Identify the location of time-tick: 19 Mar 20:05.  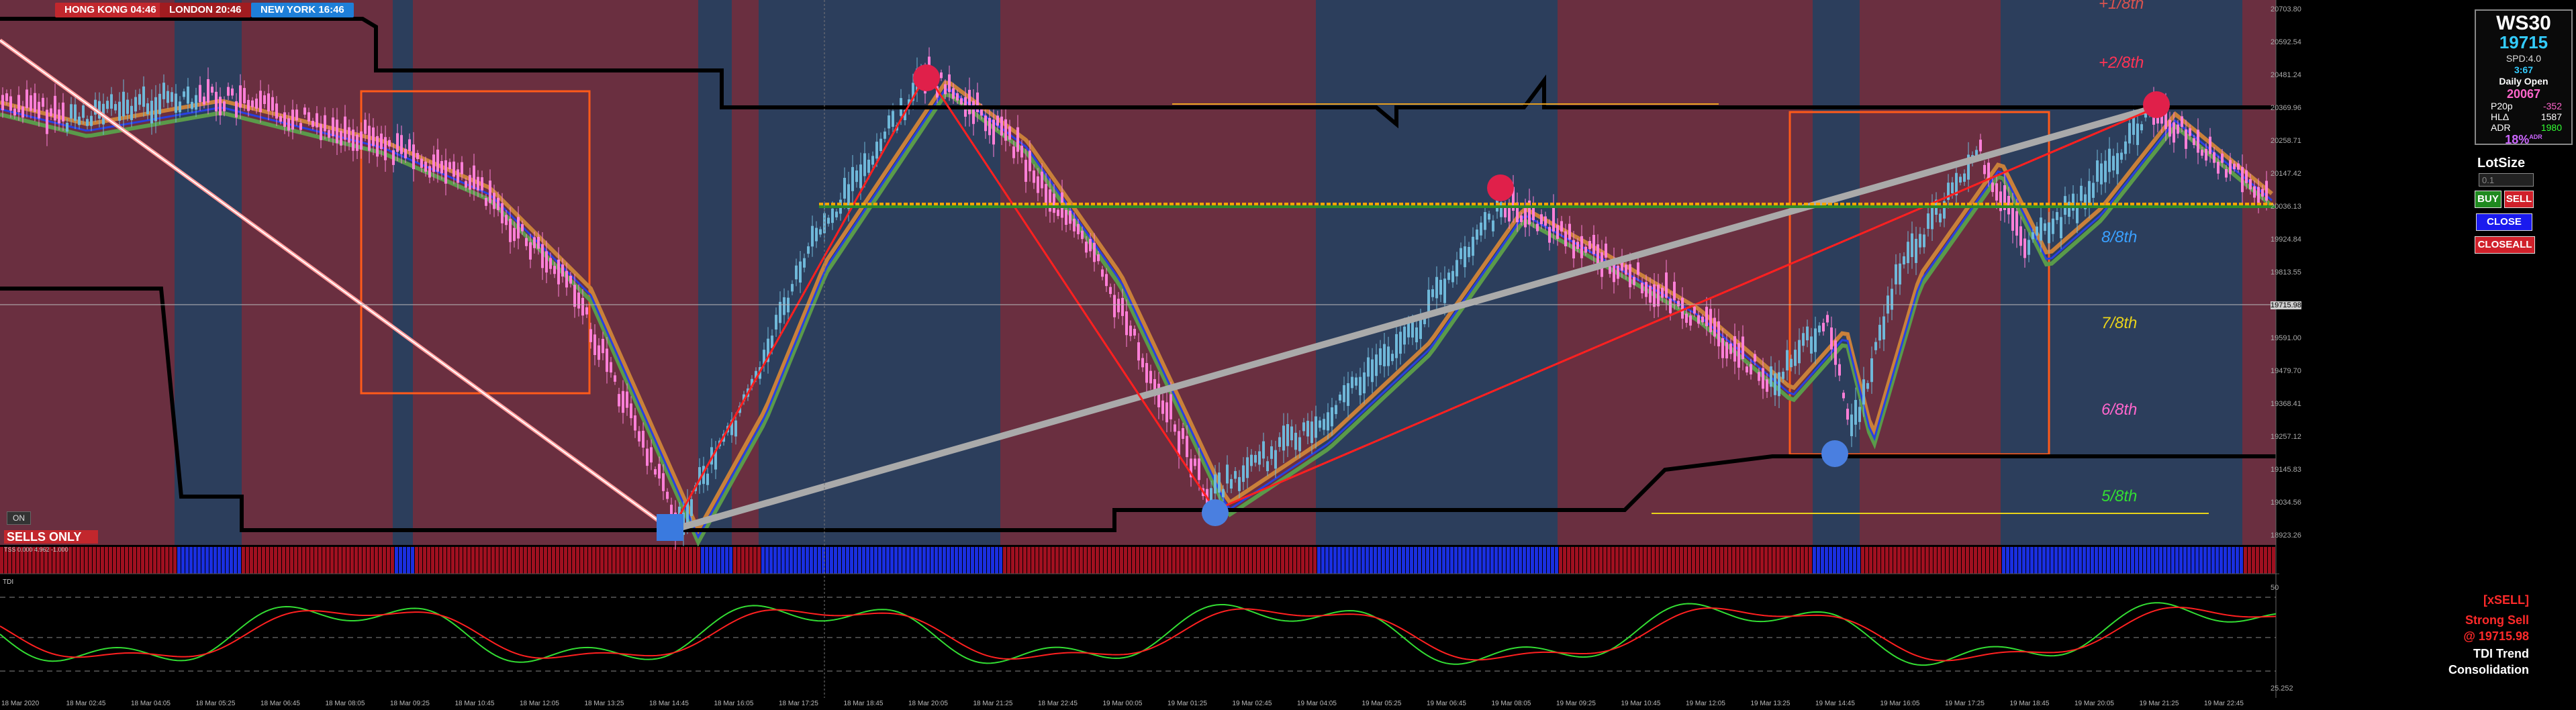
(2094, 703).